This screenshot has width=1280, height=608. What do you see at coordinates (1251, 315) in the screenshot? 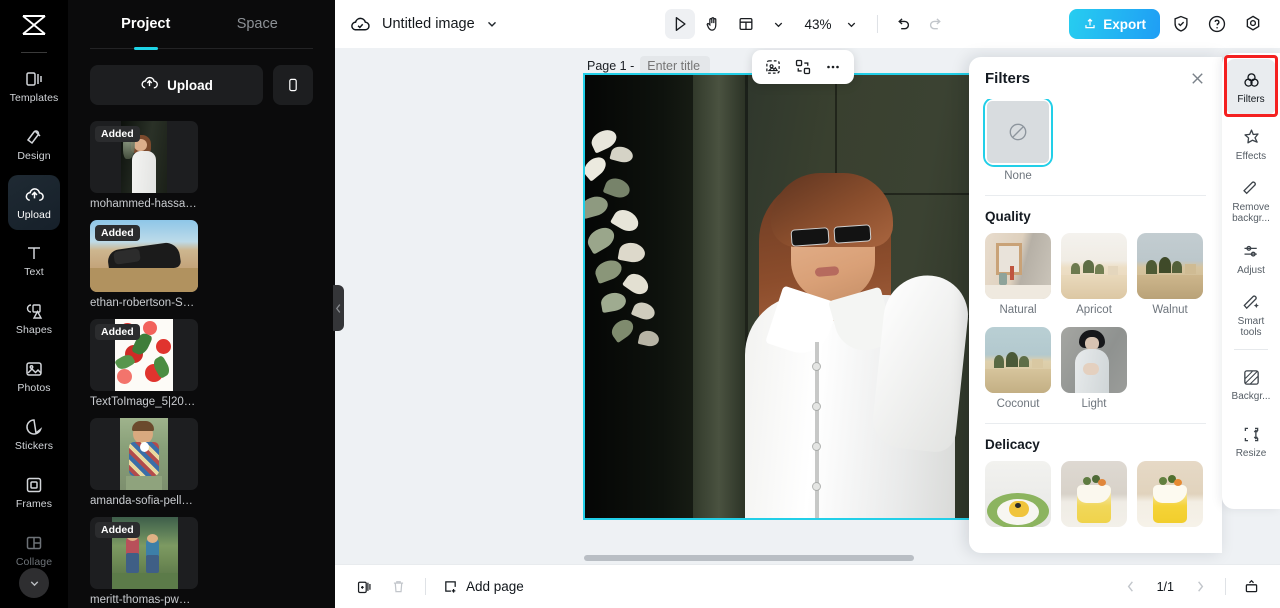
I see `tool-smart-tools: Smart tools` at bounding box center [1251, 315].